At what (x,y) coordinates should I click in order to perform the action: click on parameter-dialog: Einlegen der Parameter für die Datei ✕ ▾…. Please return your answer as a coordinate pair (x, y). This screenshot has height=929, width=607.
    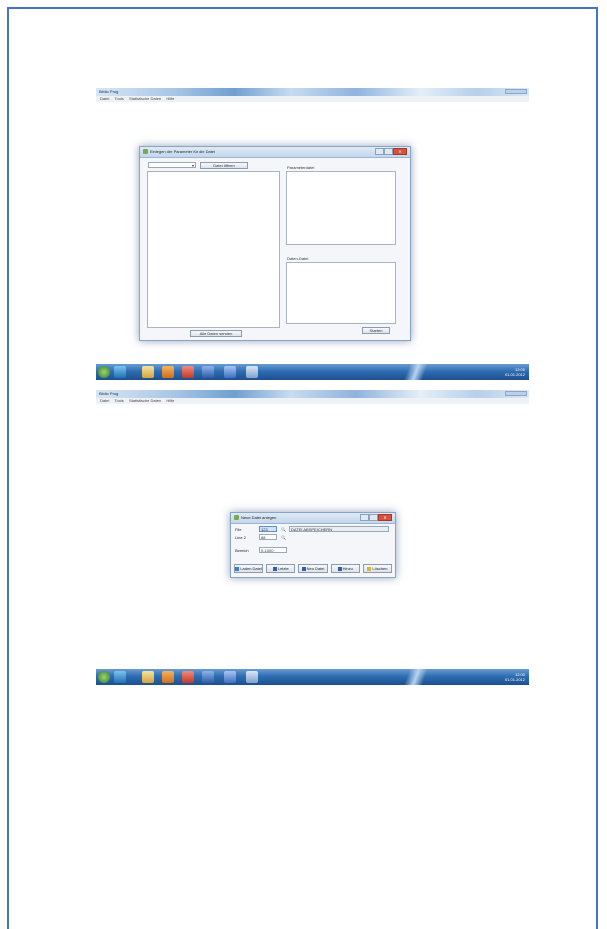
    Looking at the image, I should click on (275, 243).